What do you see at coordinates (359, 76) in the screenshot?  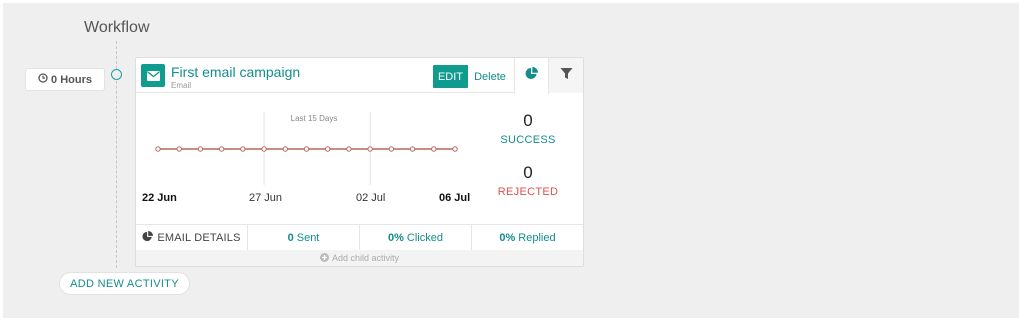 I see `card-header: First email campaign Email EDIT Delete` at bounding box center [359, 76].